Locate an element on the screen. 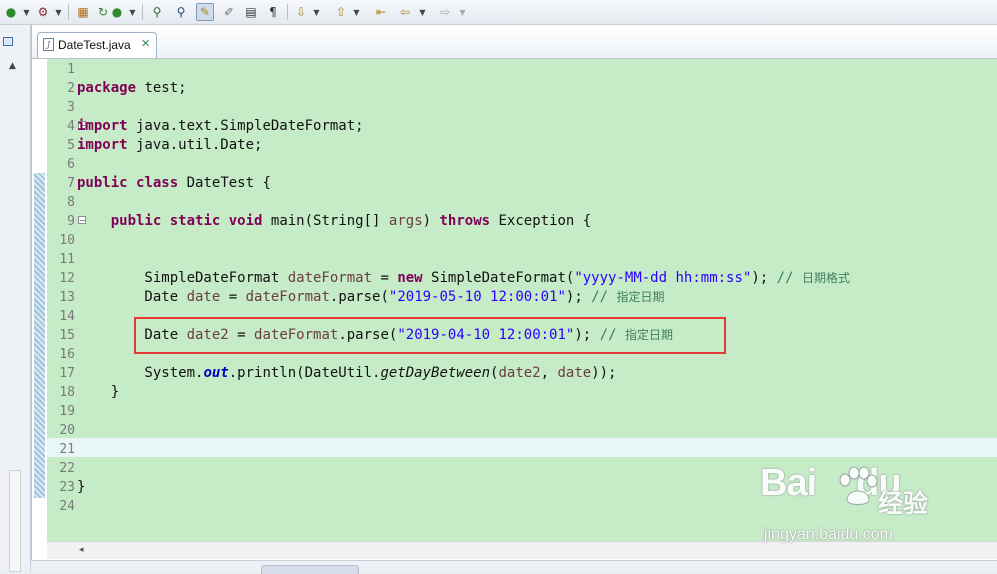  annotation-highlight-box is located at coordinates (430, 335).